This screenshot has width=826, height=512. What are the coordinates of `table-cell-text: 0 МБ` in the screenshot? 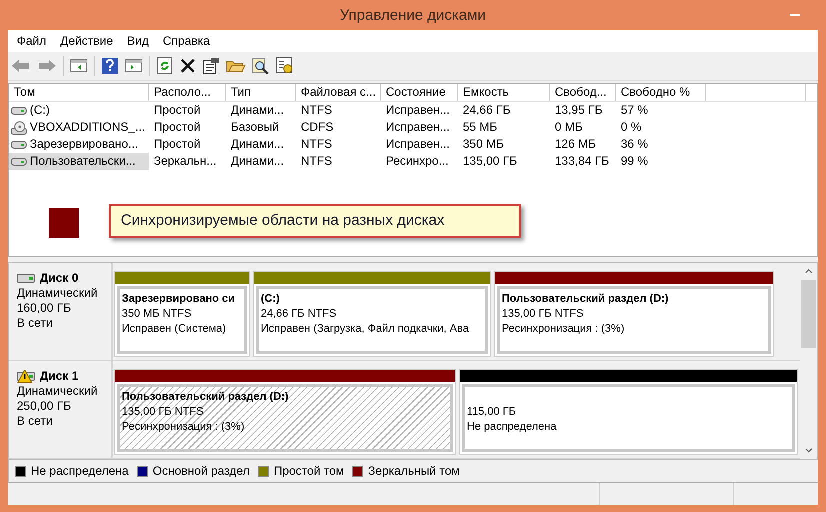 It's located at (569, 127).